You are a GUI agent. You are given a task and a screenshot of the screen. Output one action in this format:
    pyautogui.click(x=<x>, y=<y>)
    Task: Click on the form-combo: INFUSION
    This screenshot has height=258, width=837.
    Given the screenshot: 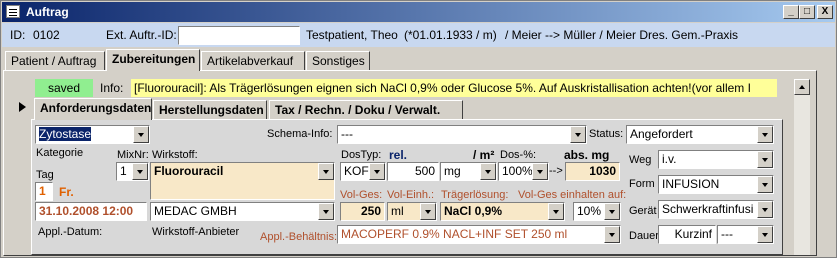 What is the action you would take?
    pyautogui.click(x=716, y=184)
    